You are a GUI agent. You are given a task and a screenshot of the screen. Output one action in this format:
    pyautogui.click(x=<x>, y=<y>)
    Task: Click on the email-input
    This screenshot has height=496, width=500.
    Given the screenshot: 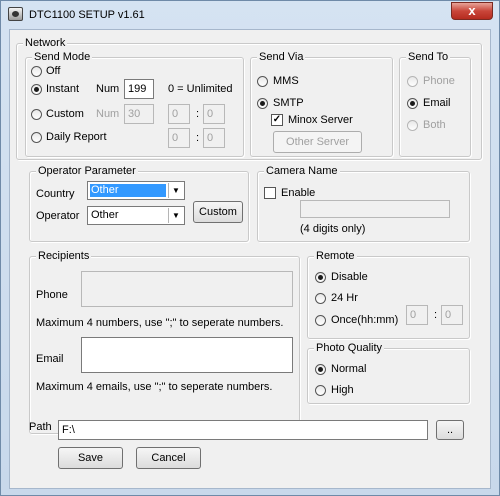 What is the action you would take?
    pyautogui.click(x=187, y=355)
    